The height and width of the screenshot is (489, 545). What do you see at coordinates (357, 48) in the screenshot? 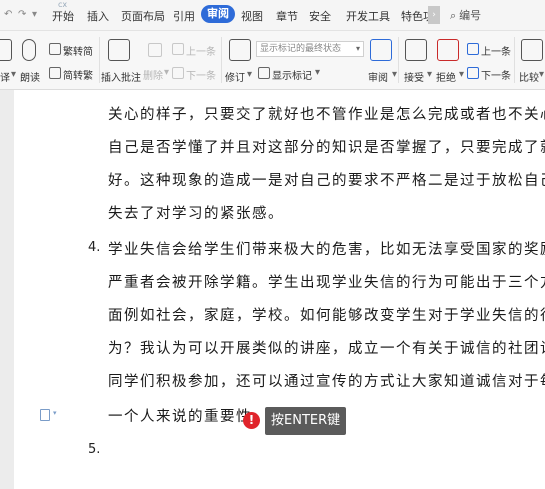
I see `chevron-down-icon: ▾` at bounding box center [357, 48].